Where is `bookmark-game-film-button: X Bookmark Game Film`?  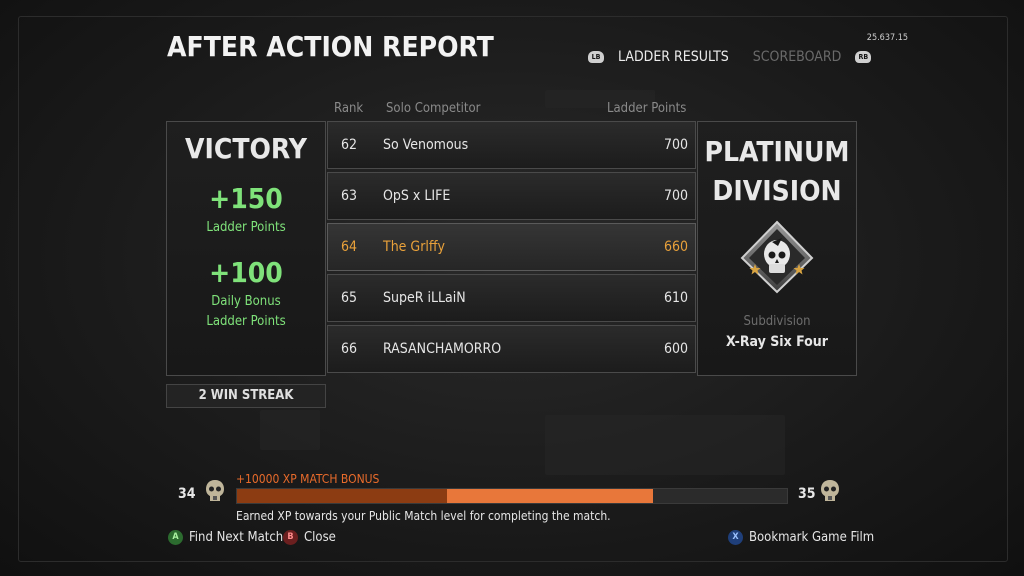
bookmark-game-film-button: X Bookmark Game Film is located at coordinates (801, 537).